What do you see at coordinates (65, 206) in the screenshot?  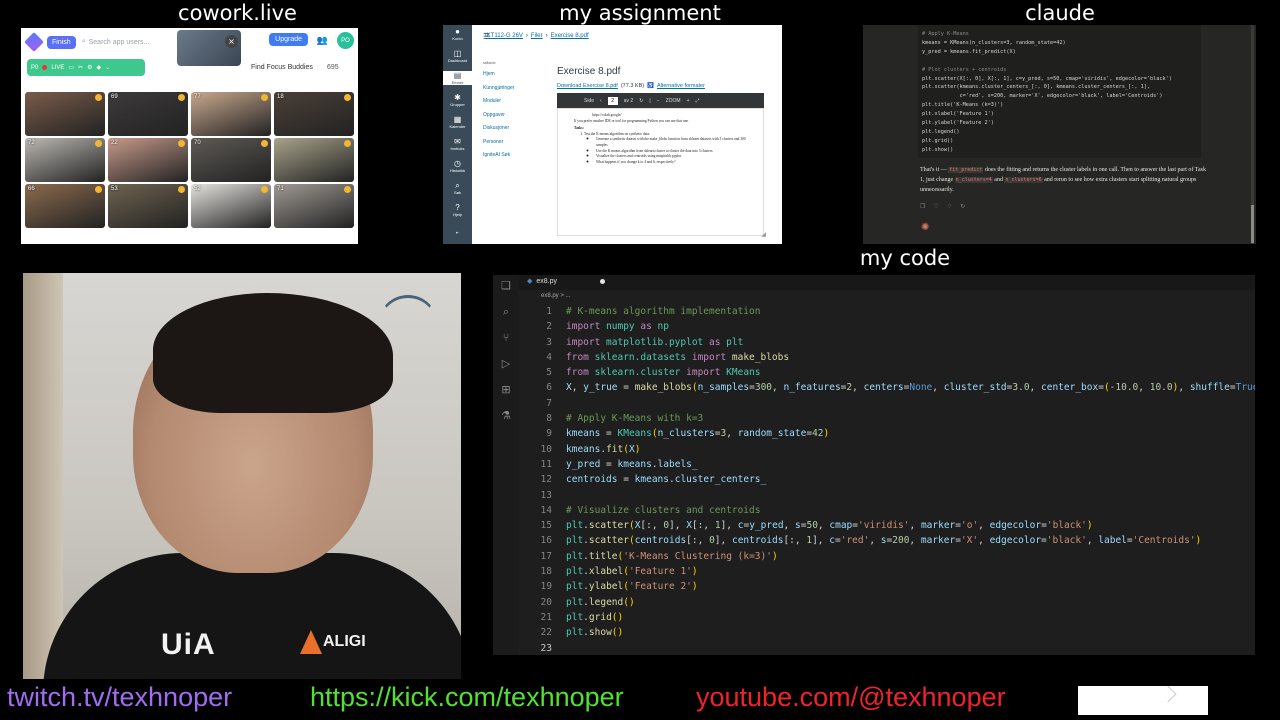 I see `video-tile: 66` at bounding box center [65, 206].